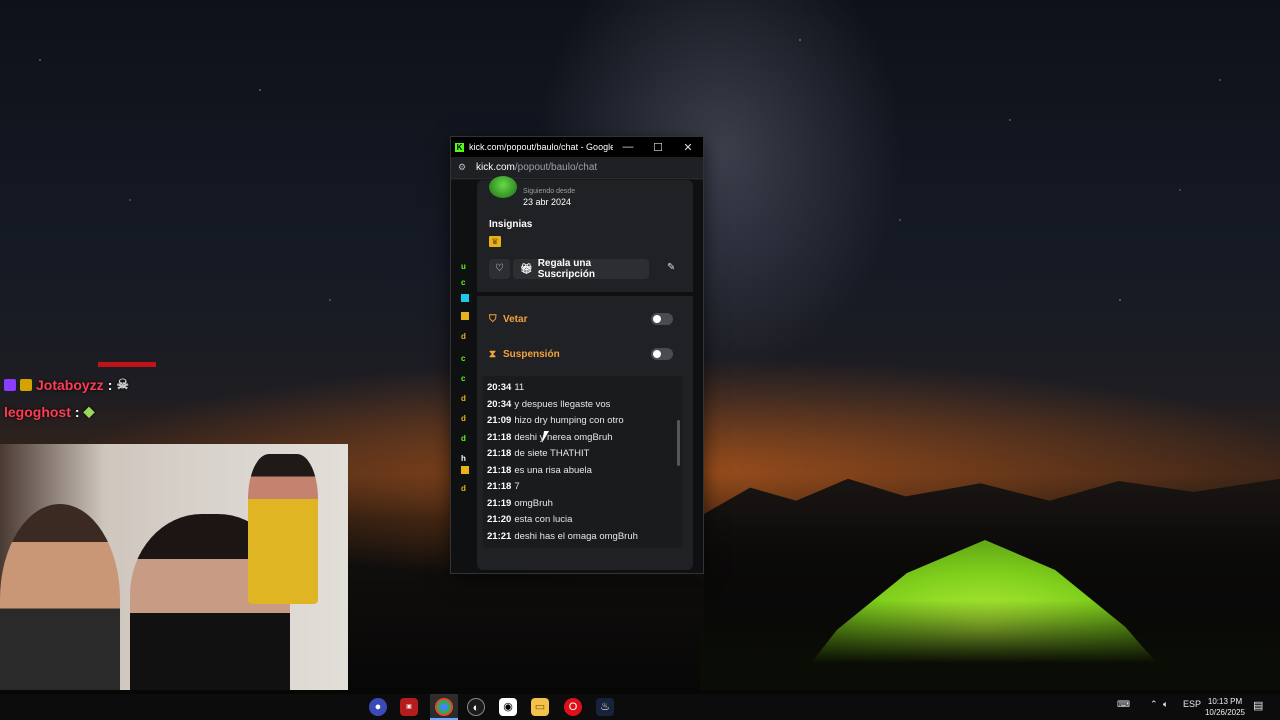 This screenshot has height=720, width=1280. Describe the element at coordinates (1165, 704) in the screenshot. I see `volume-icon: 🔈︎` at that location.